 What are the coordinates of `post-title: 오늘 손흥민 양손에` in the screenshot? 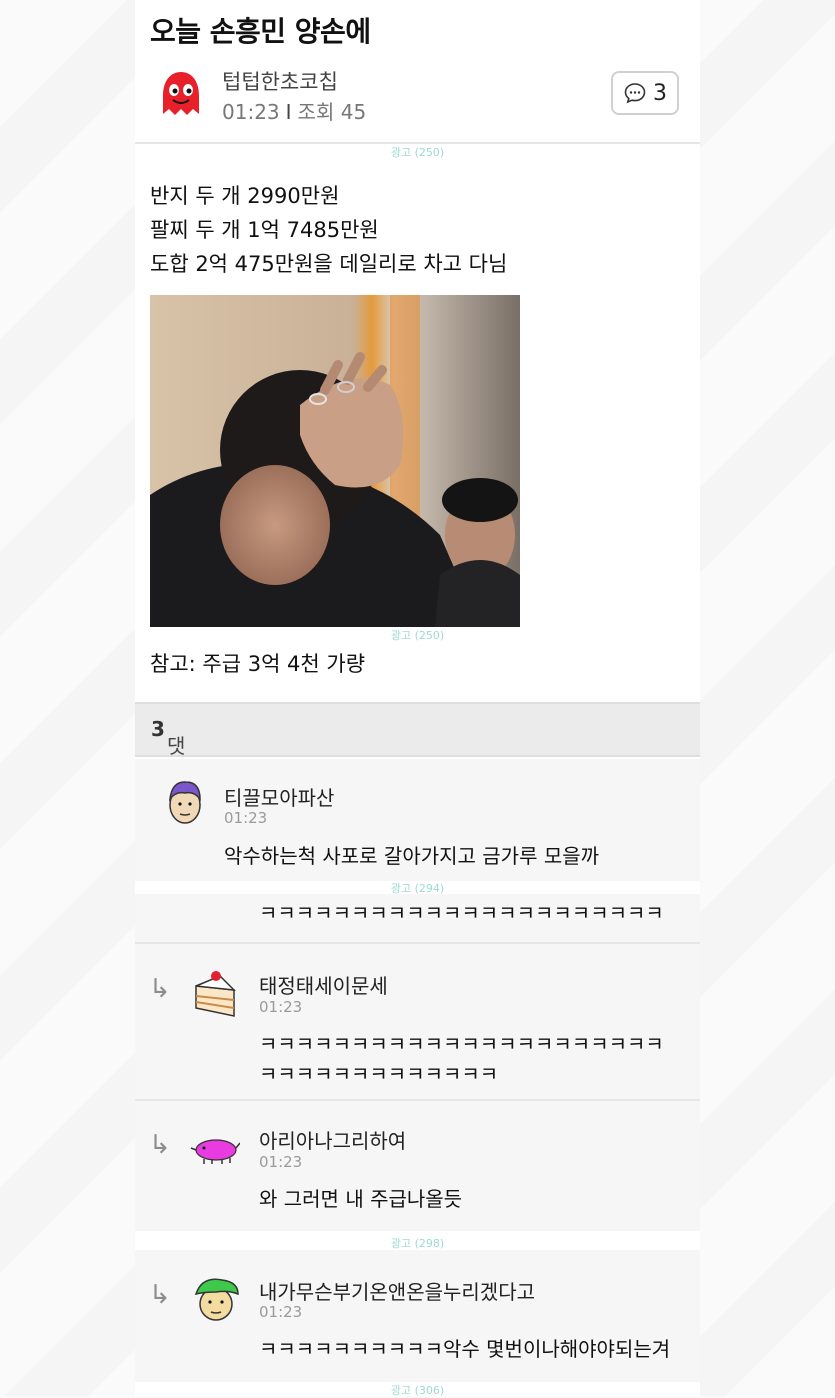 It's located at (260, 31).